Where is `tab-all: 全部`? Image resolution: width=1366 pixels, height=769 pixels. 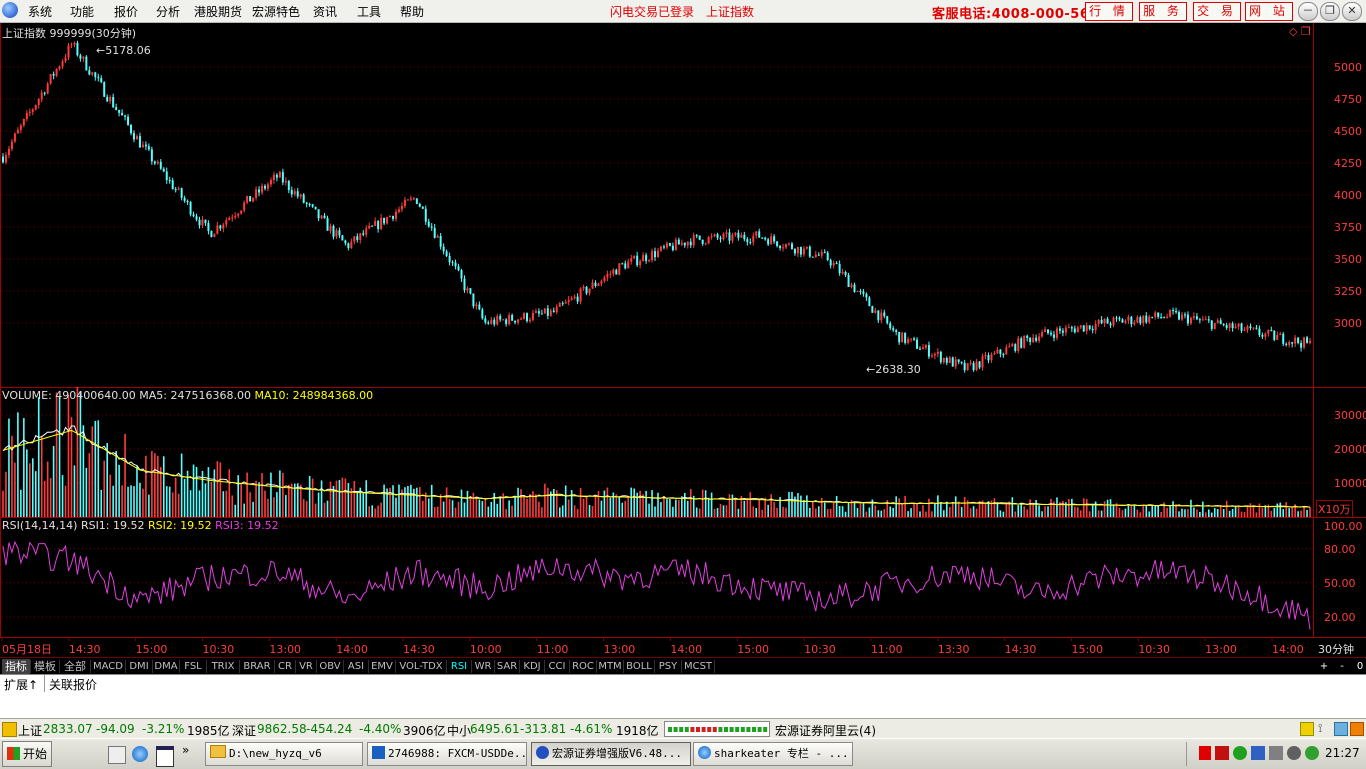 tab-all: 全部 is located at coordinates (75, 666).